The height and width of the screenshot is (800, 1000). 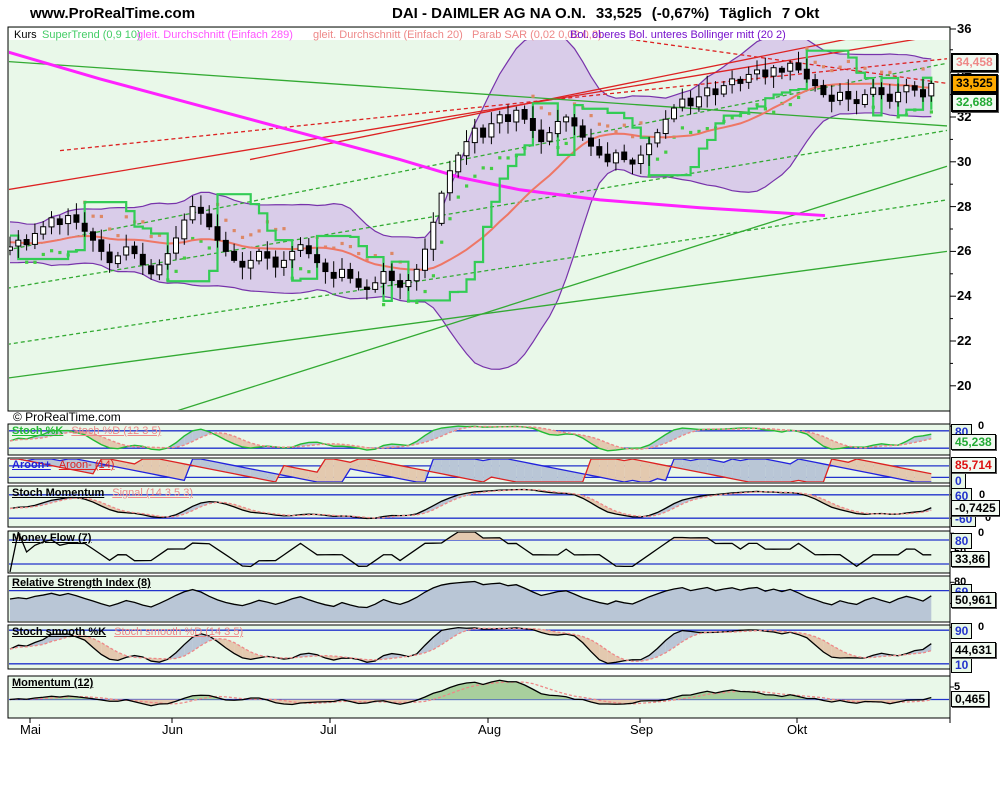 What do you see at coordinates (973, 650) in the screenshot?
I see `value-badge-stochsmooth: 44,631` at bounding box center [973, 650].